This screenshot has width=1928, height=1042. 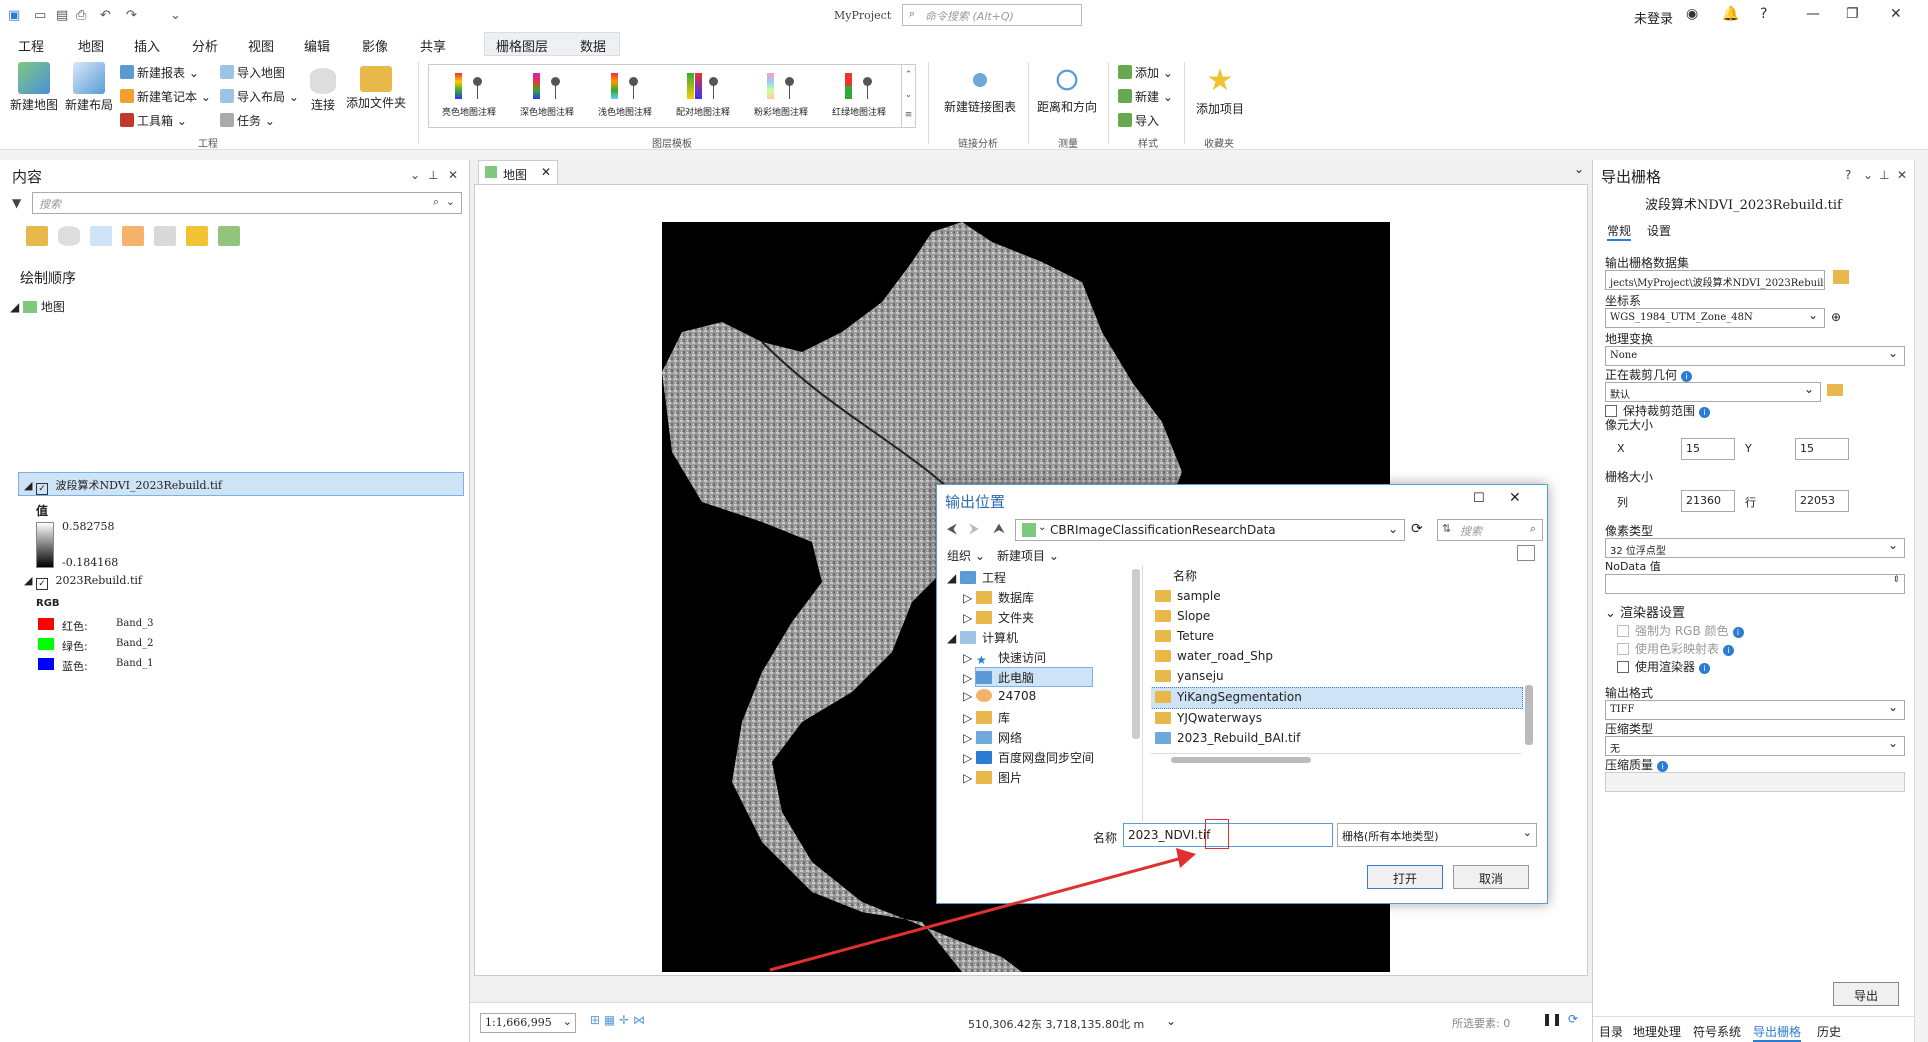 I want to click on view-options-icon, so click(x=1526, y=553).